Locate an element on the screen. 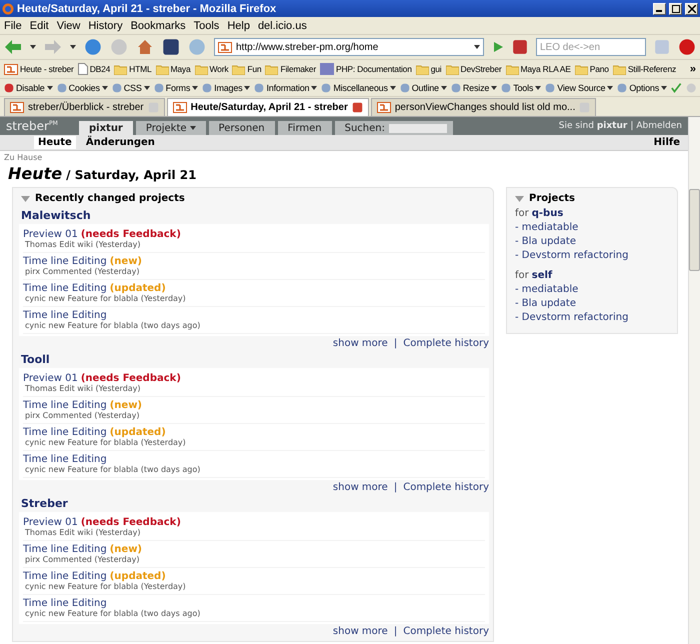 This screenshot has height=644, width=700. toolbar-menu: CSS is located at coordinates (131, 87).